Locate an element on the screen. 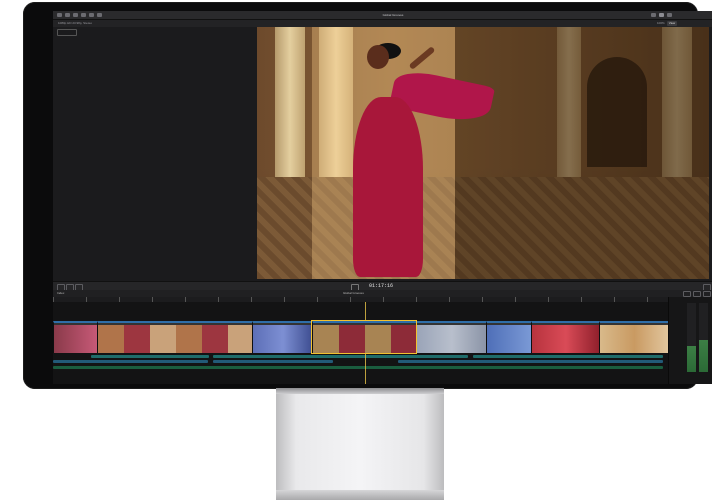  music-lane is located at coordinates (358, 367).